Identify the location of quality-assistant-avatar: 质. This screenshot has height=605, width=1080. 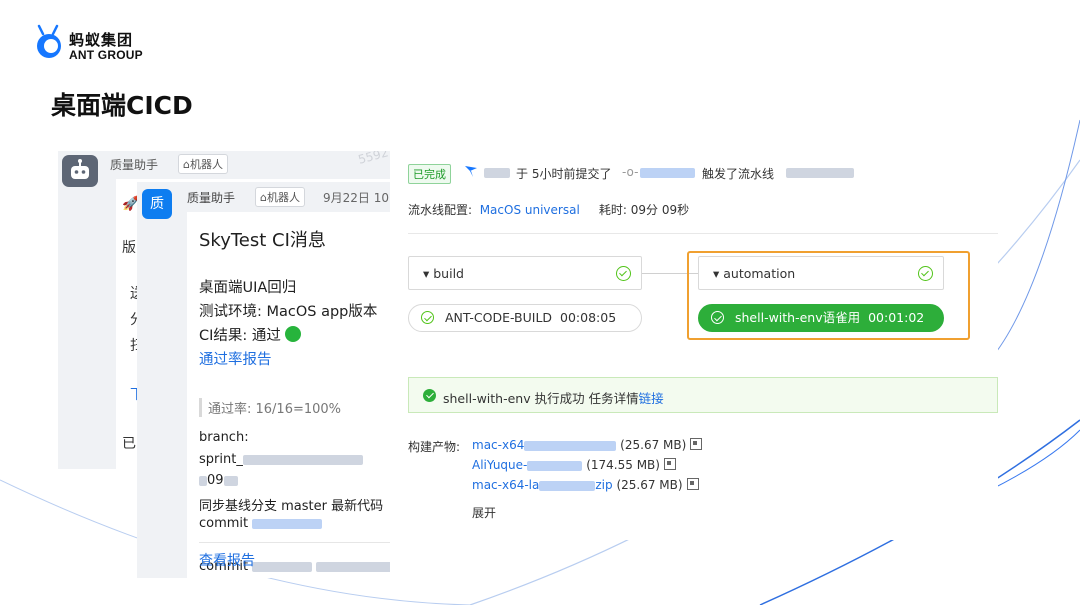
(157, 204).